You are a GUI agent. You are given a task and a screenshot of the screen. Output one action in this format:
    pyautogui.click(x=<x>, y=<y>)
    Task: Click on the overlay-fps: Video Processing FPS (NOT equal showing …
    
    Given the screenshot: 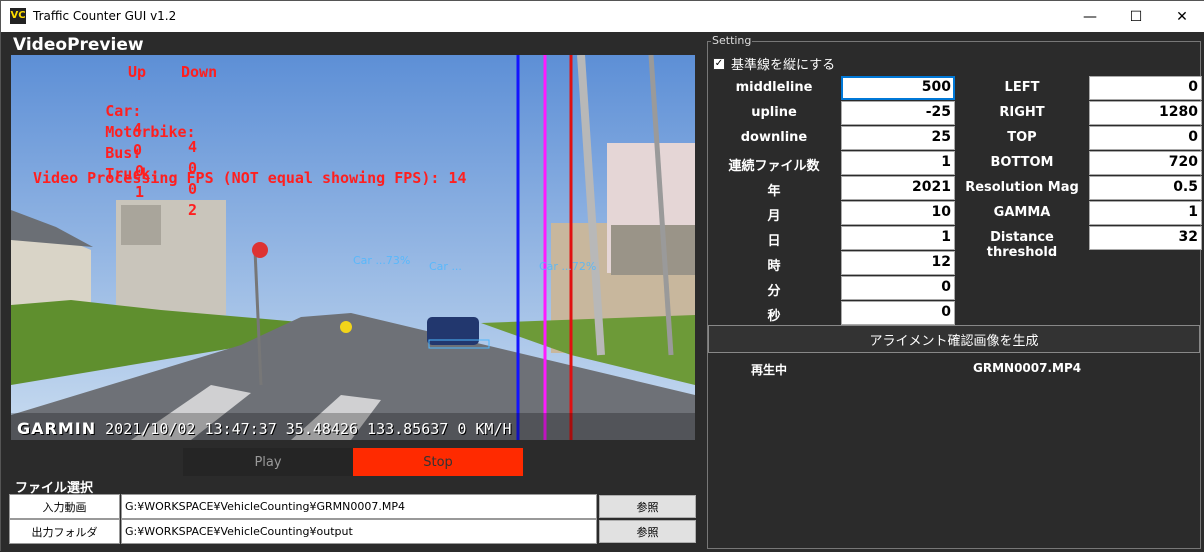 What is the action you would take?
    pyautogui.click(x=250, y=178)
    